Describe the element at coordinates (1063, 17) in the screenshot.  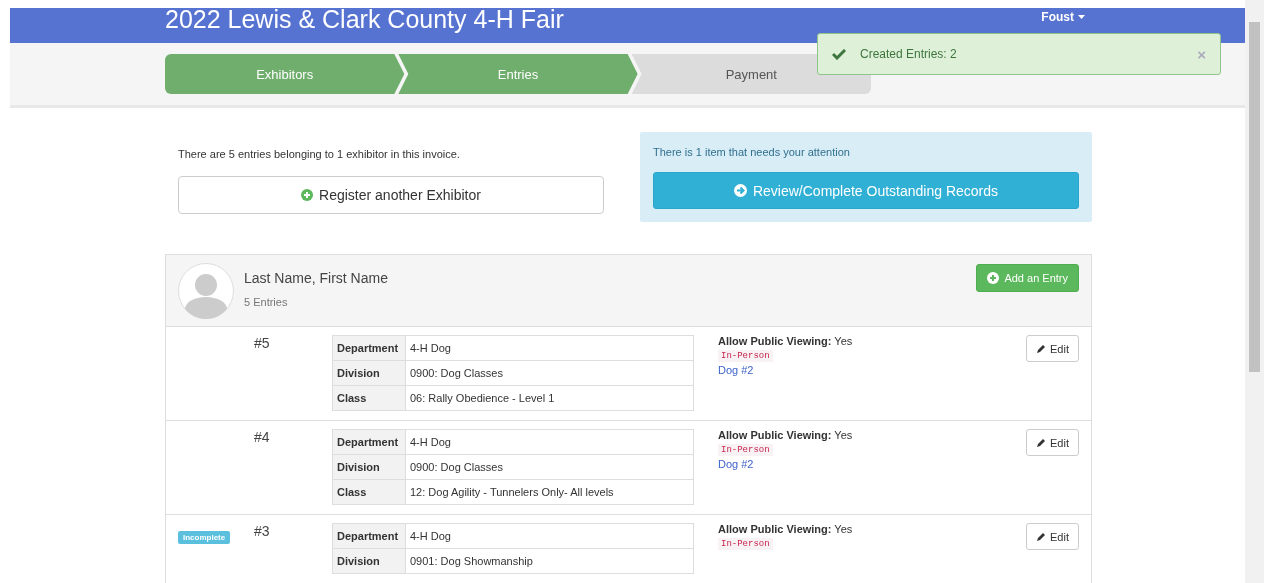
I see `user-menu: Foust` at that location.